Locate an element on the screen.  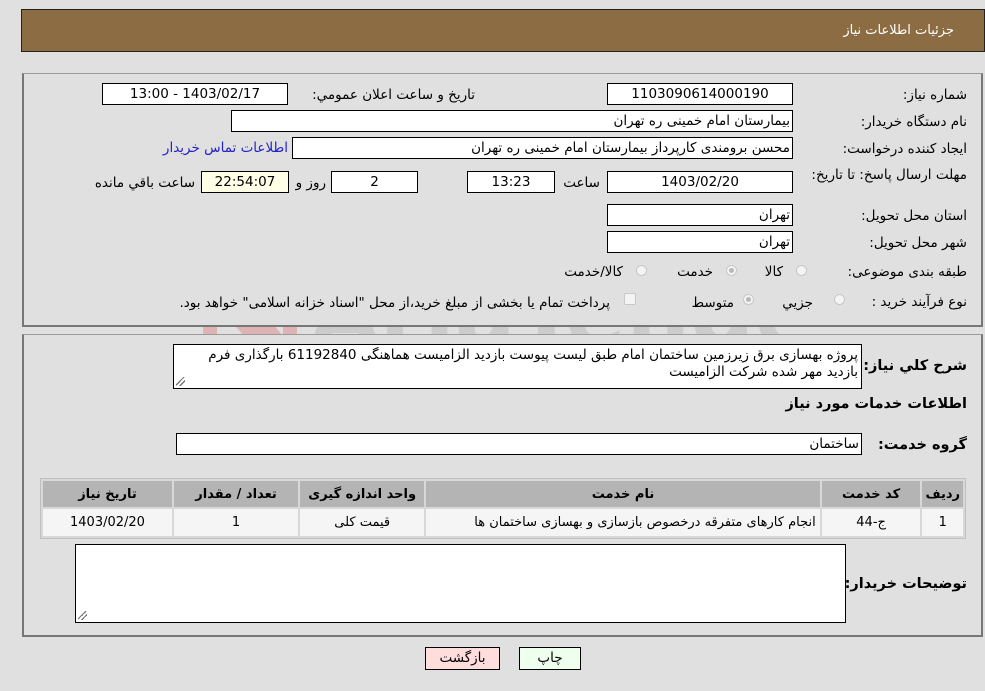
page-title: جزئيات اطلاعات نیاز is located at coordinates (898, 30).